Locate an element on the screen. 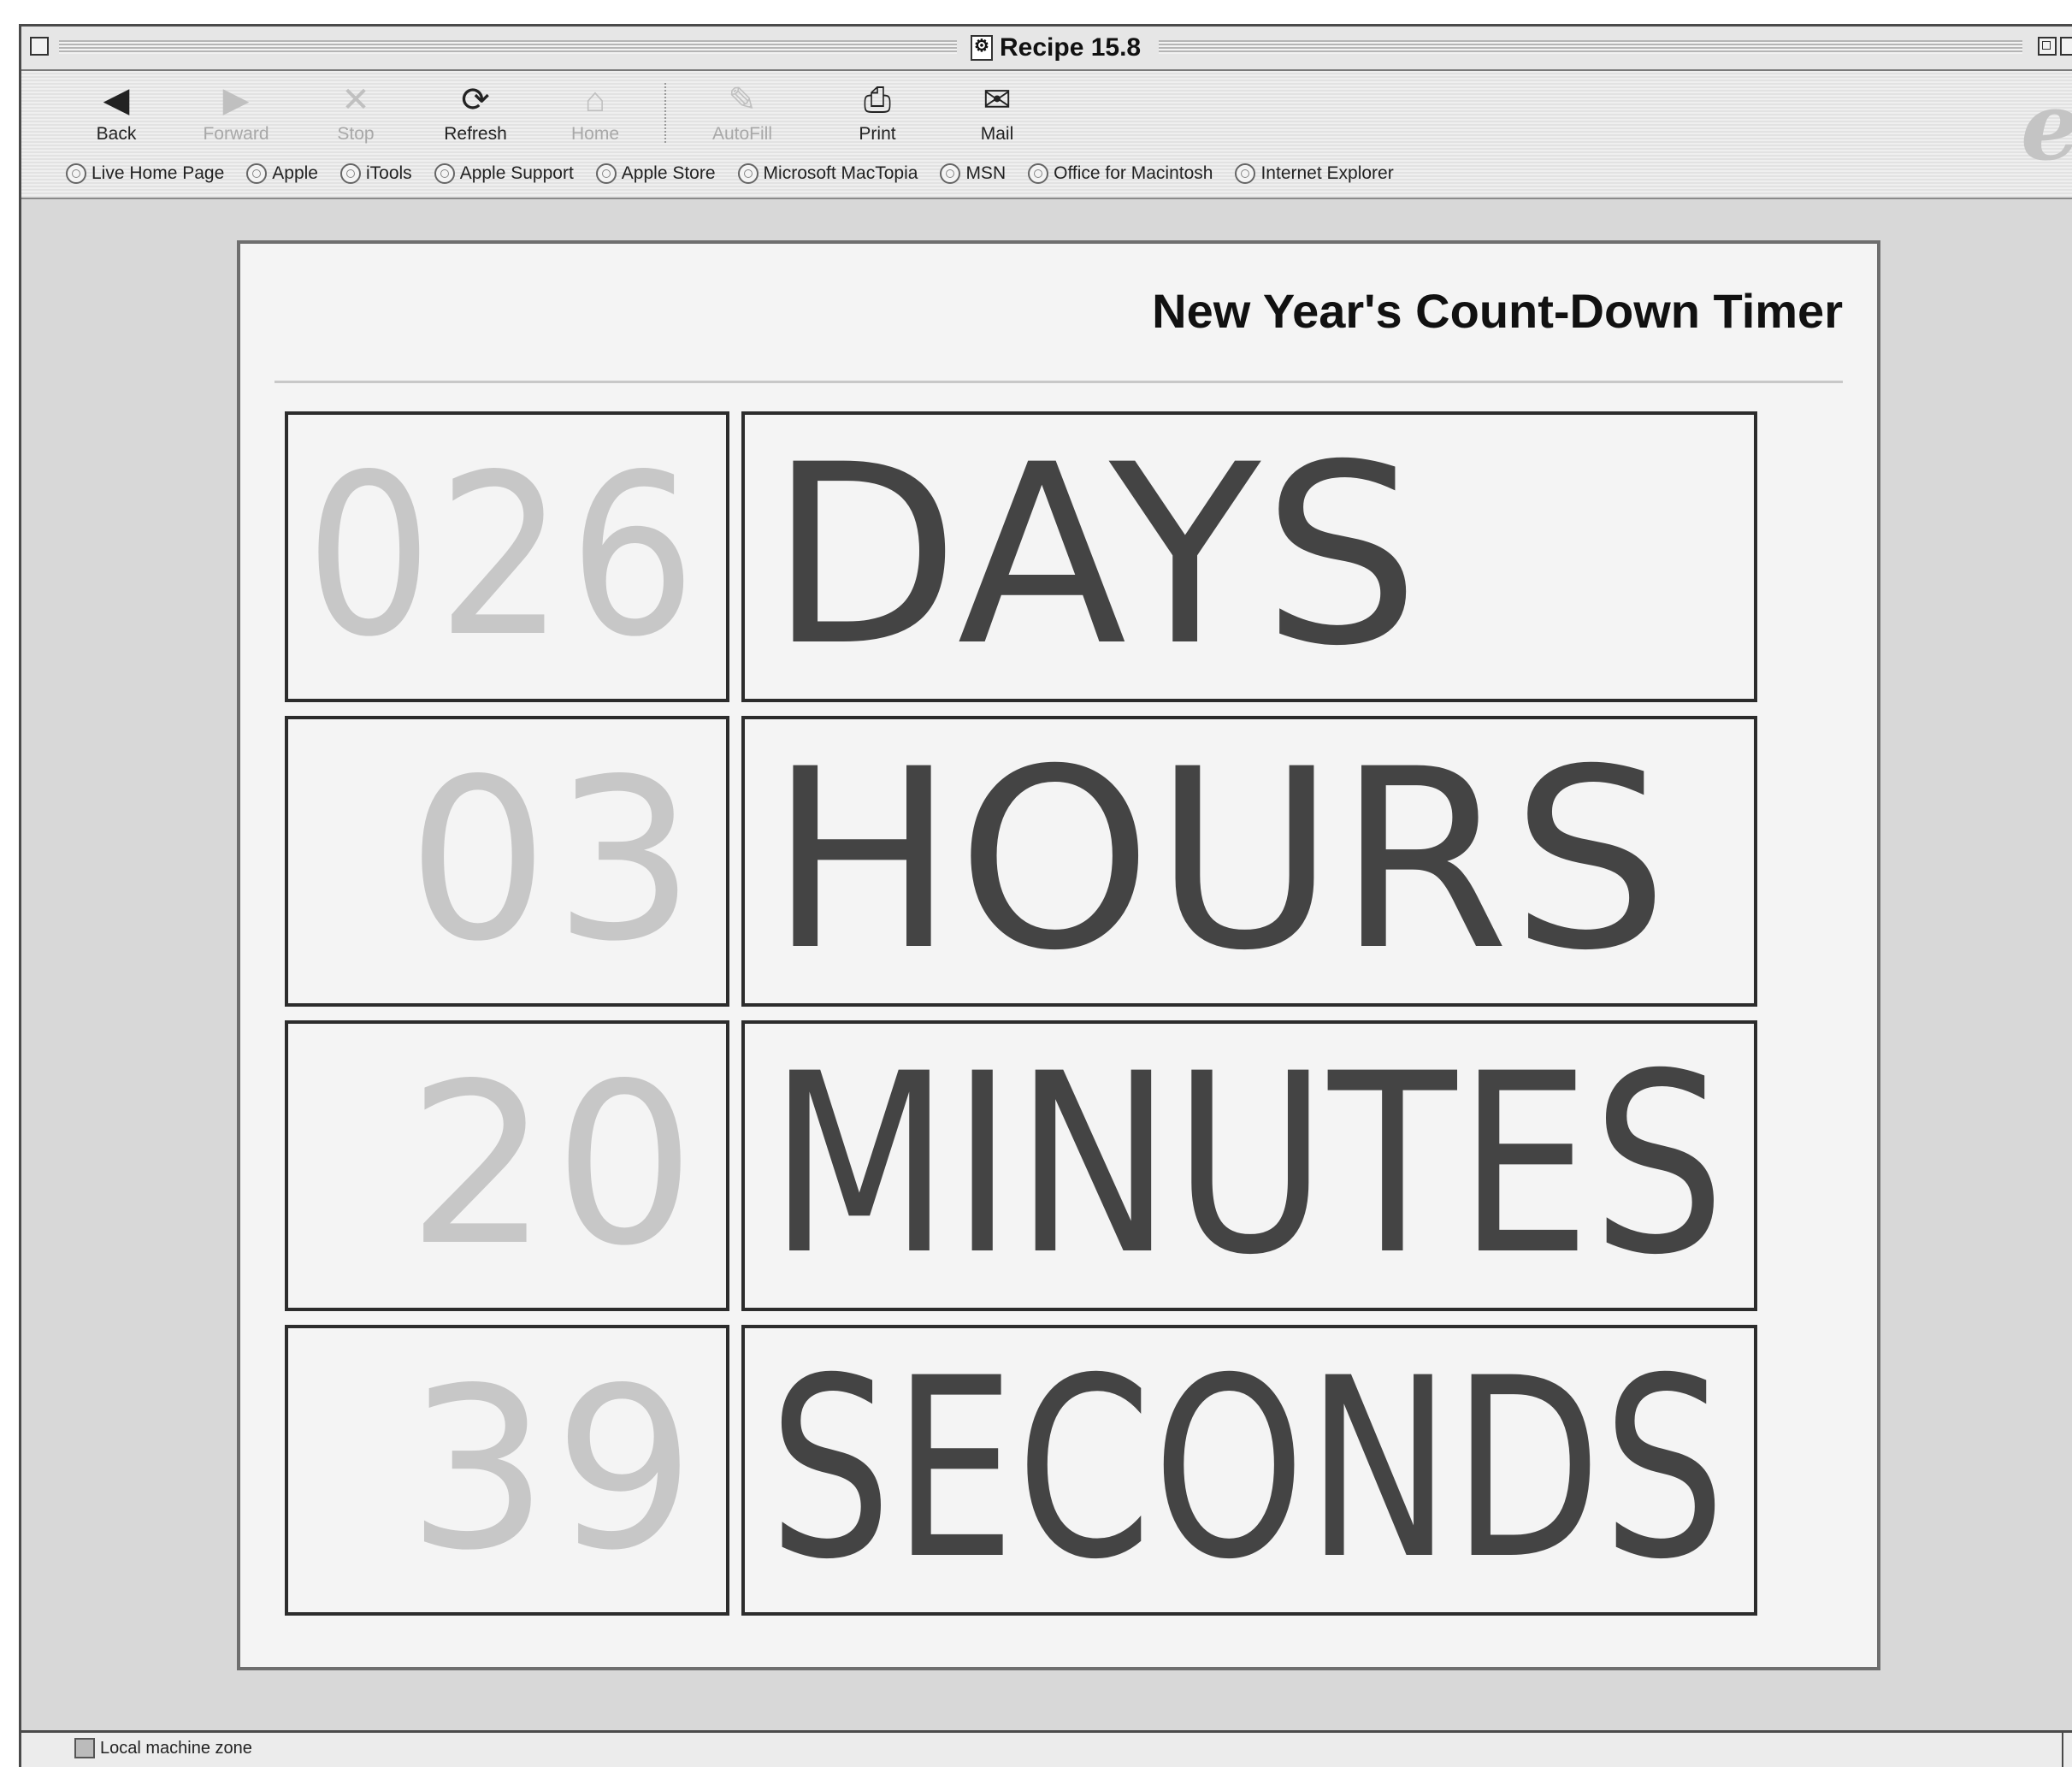 The height and width of the screenshot is (1767, 2072). autofill-button: ✎ AutoFill is located at coordinates (742, 114).